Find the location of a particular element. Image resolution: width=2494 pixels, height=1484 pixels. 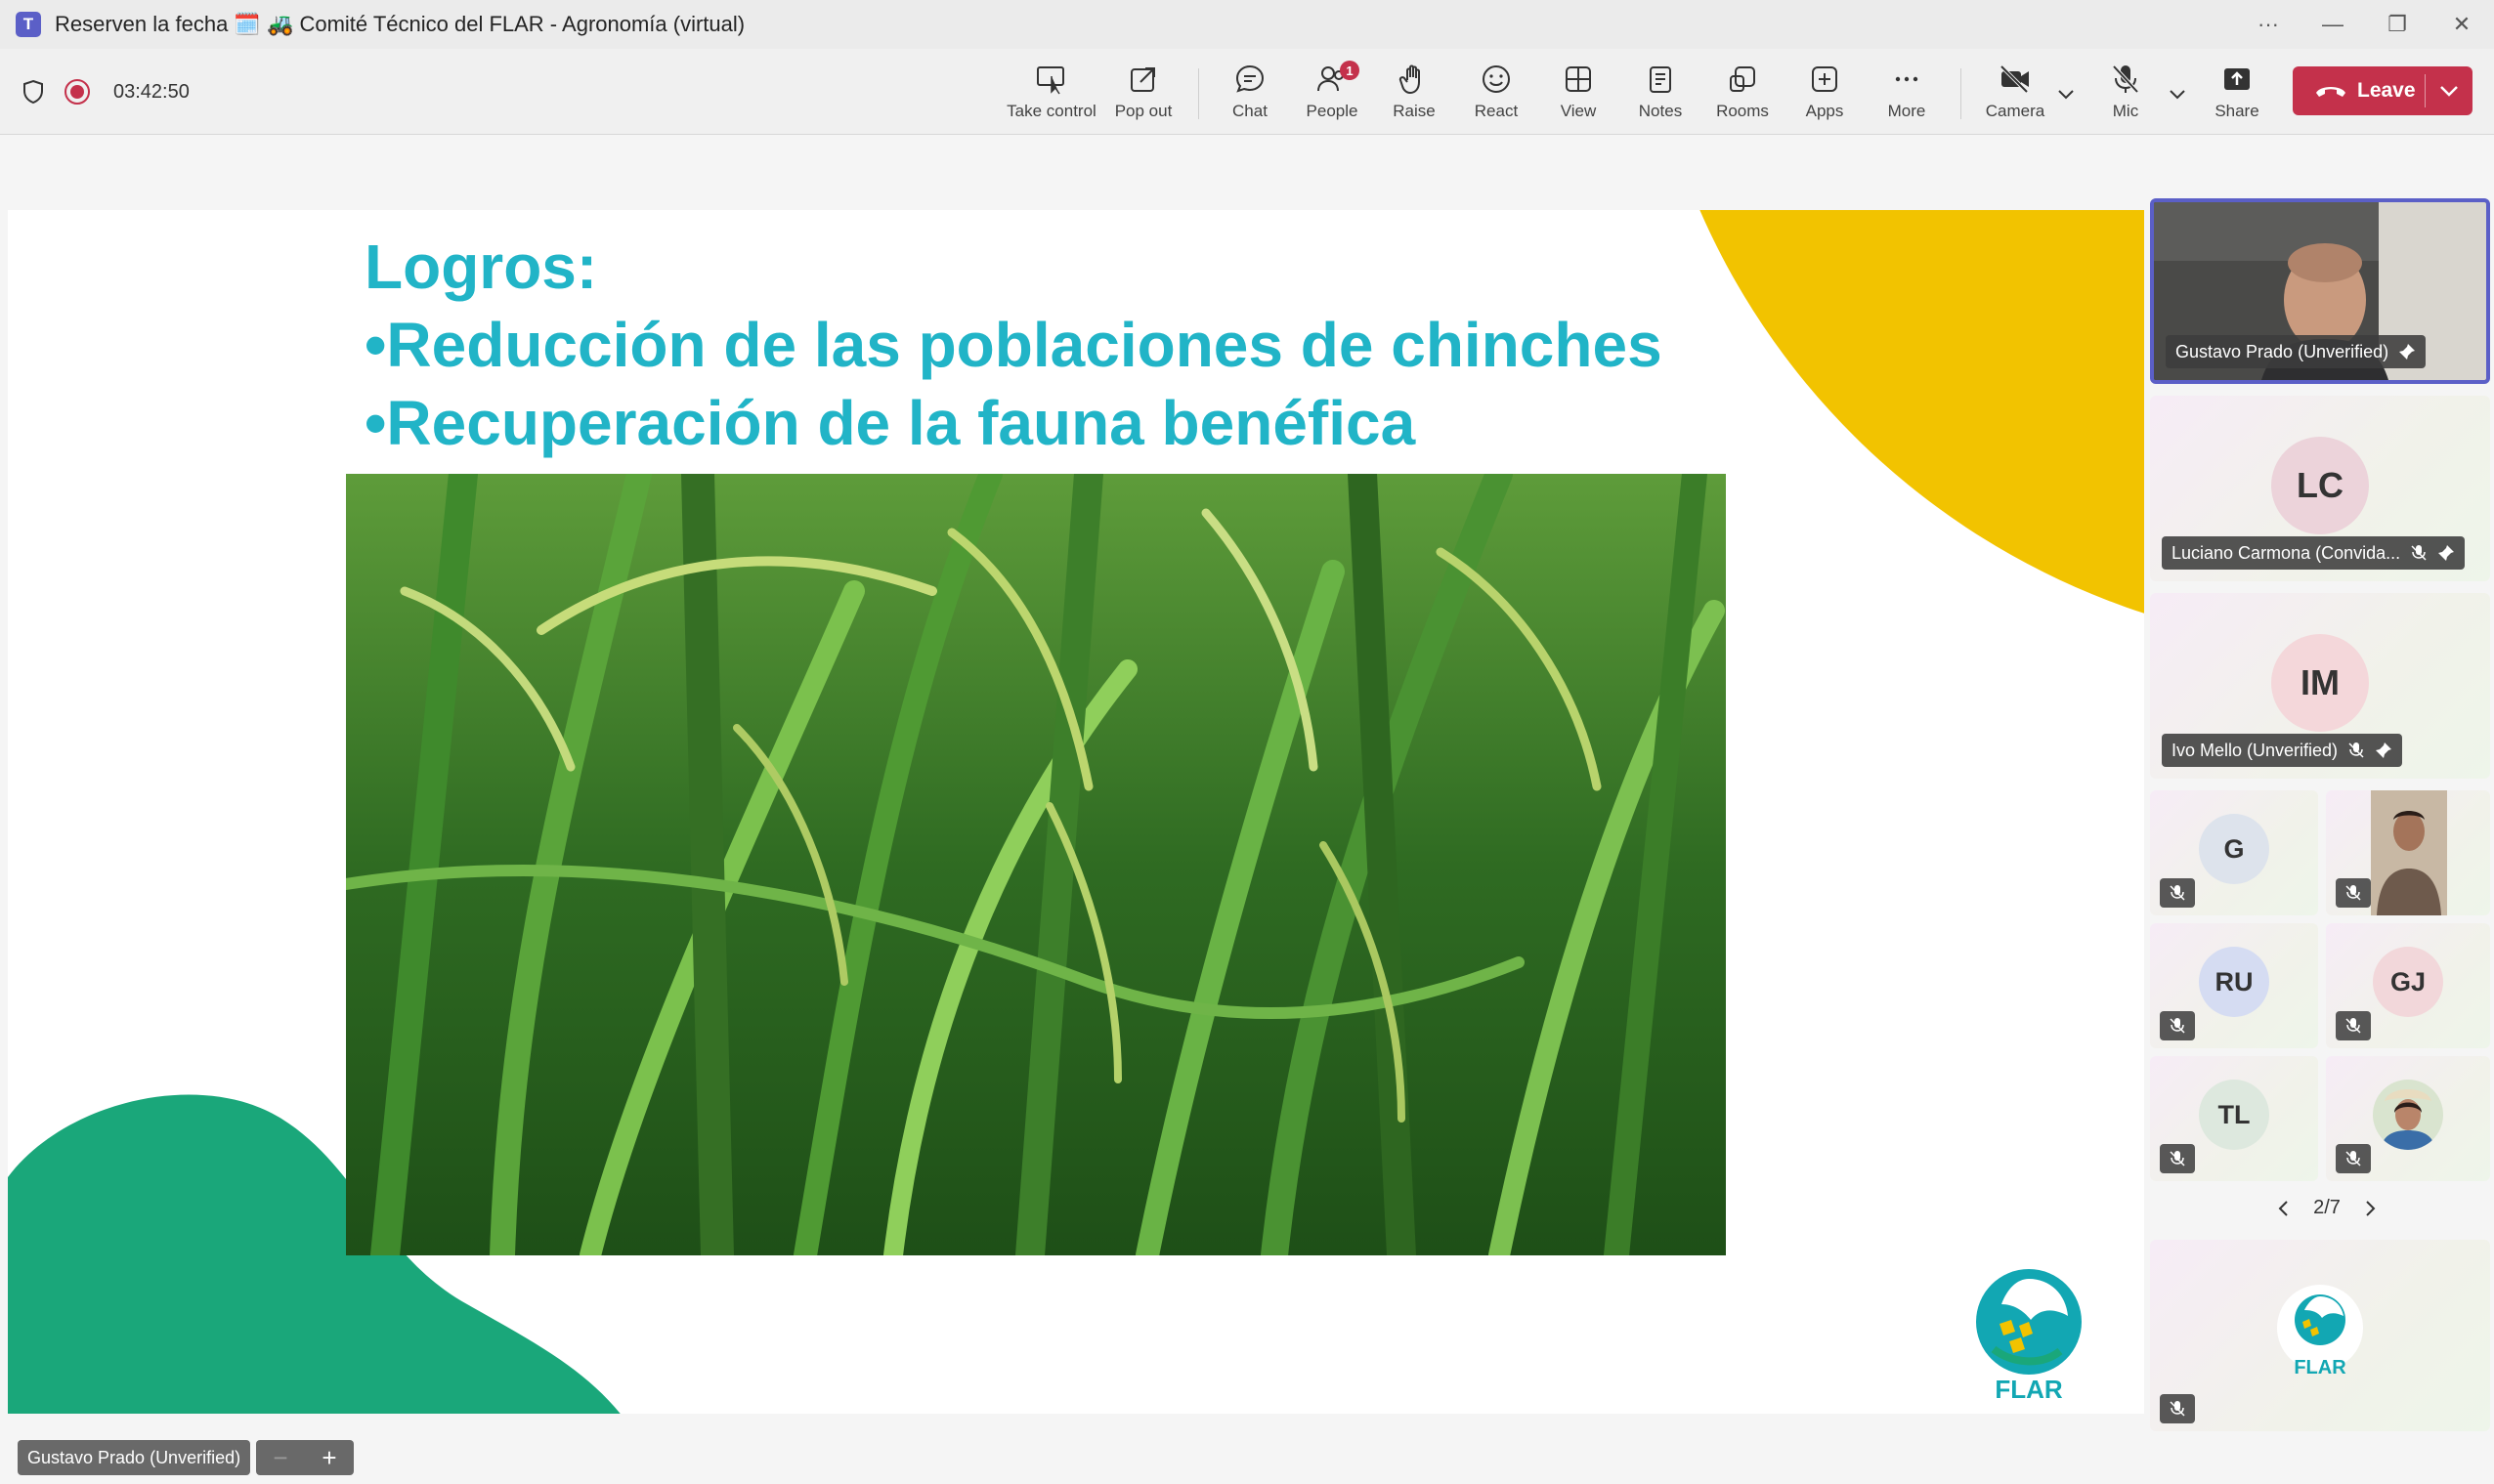

participant-avatar: LC is located at coordinates (2320, 485).